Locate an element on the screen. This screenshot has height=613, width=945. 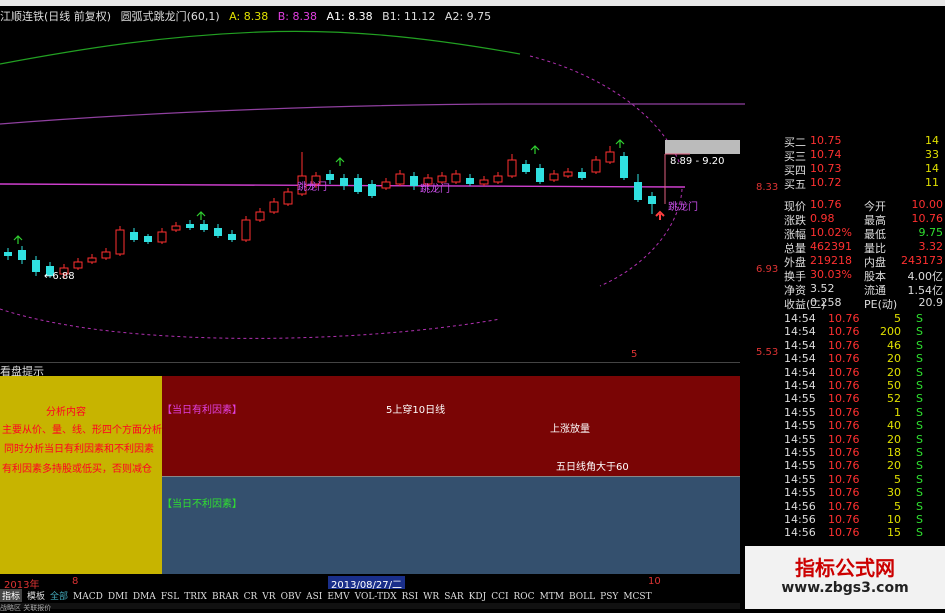
indicator-tab: DMA is located at coordinates (144, 597).